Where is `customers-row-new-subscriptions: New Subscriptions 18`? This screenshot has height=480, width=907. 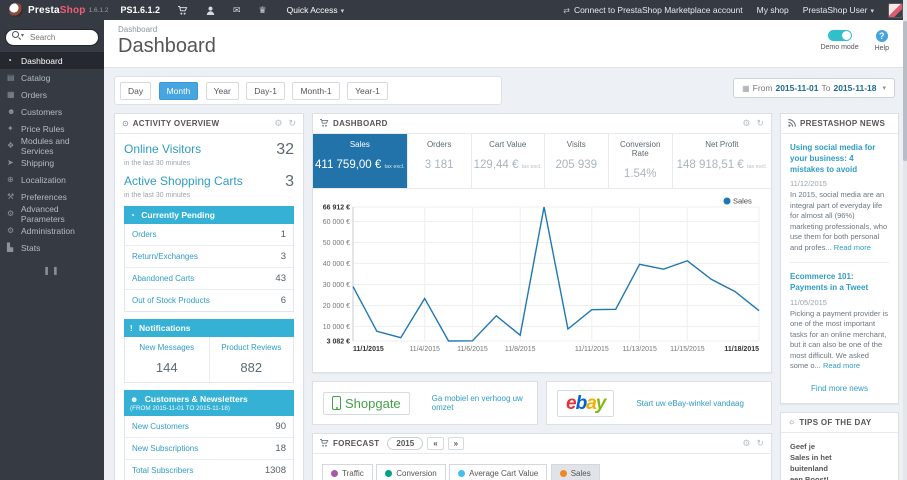
customers-row-new-subscriptions: New Subscriptions 18 is located at coordinates (209, 449).